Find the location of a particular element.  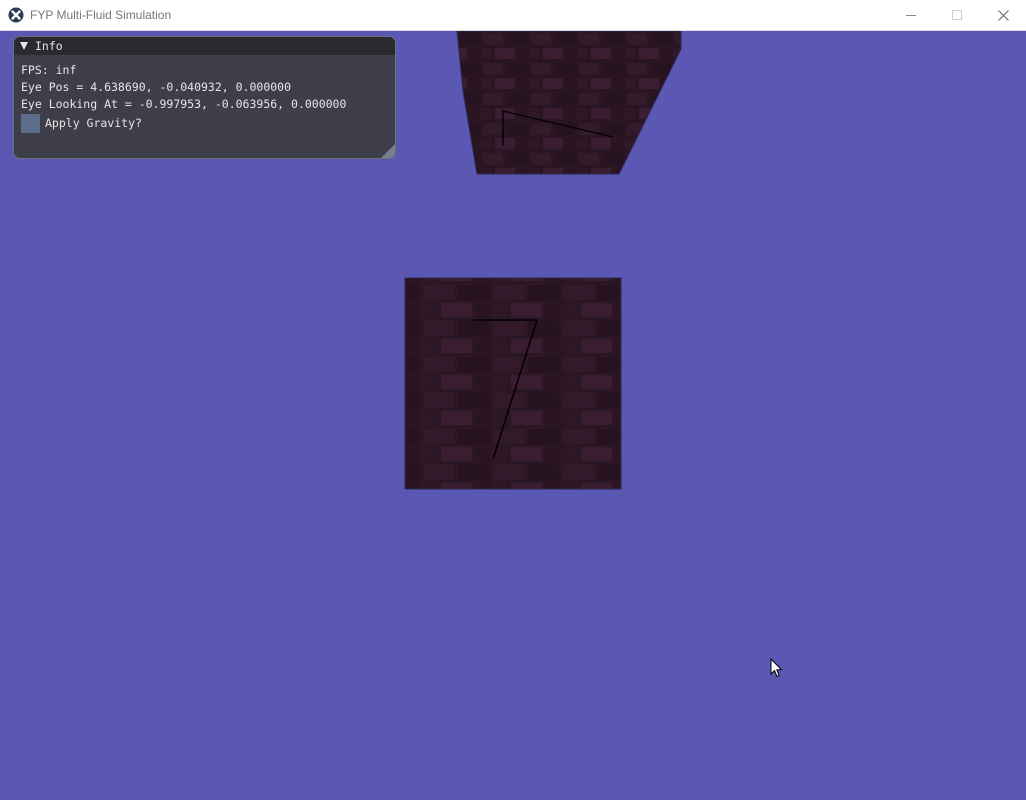

window-title: FYP Multi-Fluid Simulation is located at coordinates (101, 15).